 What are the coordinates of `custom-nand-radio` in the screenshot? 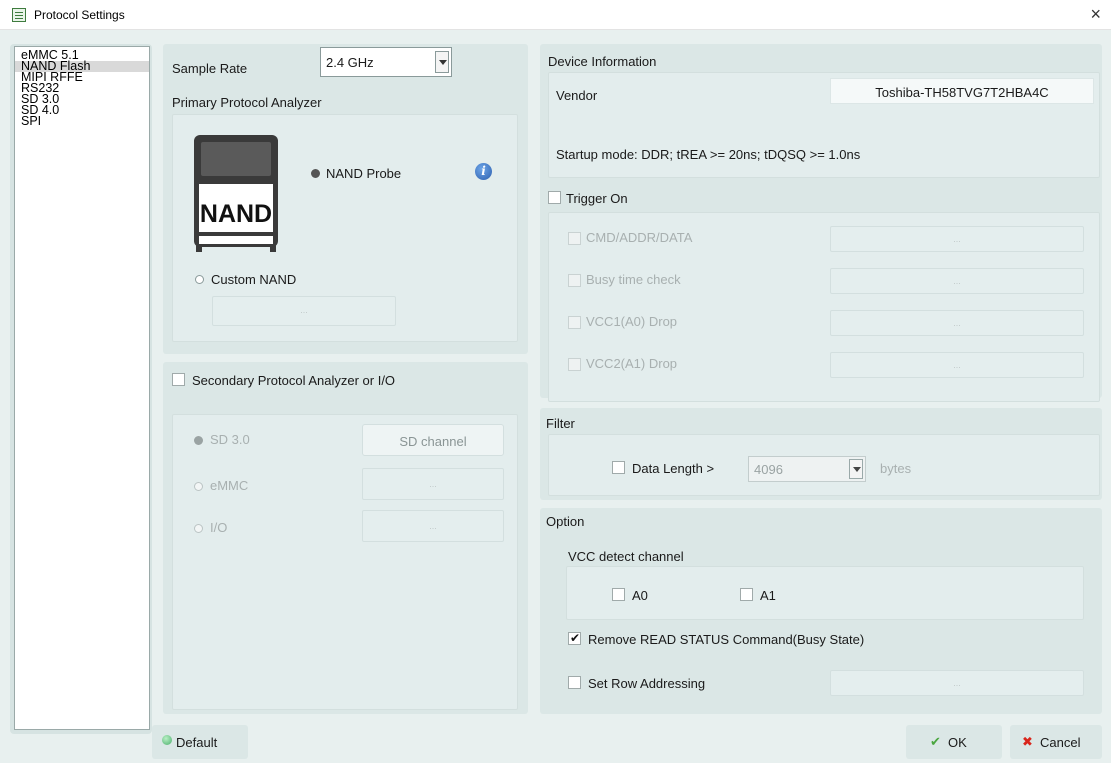 It's located at (199, 279).